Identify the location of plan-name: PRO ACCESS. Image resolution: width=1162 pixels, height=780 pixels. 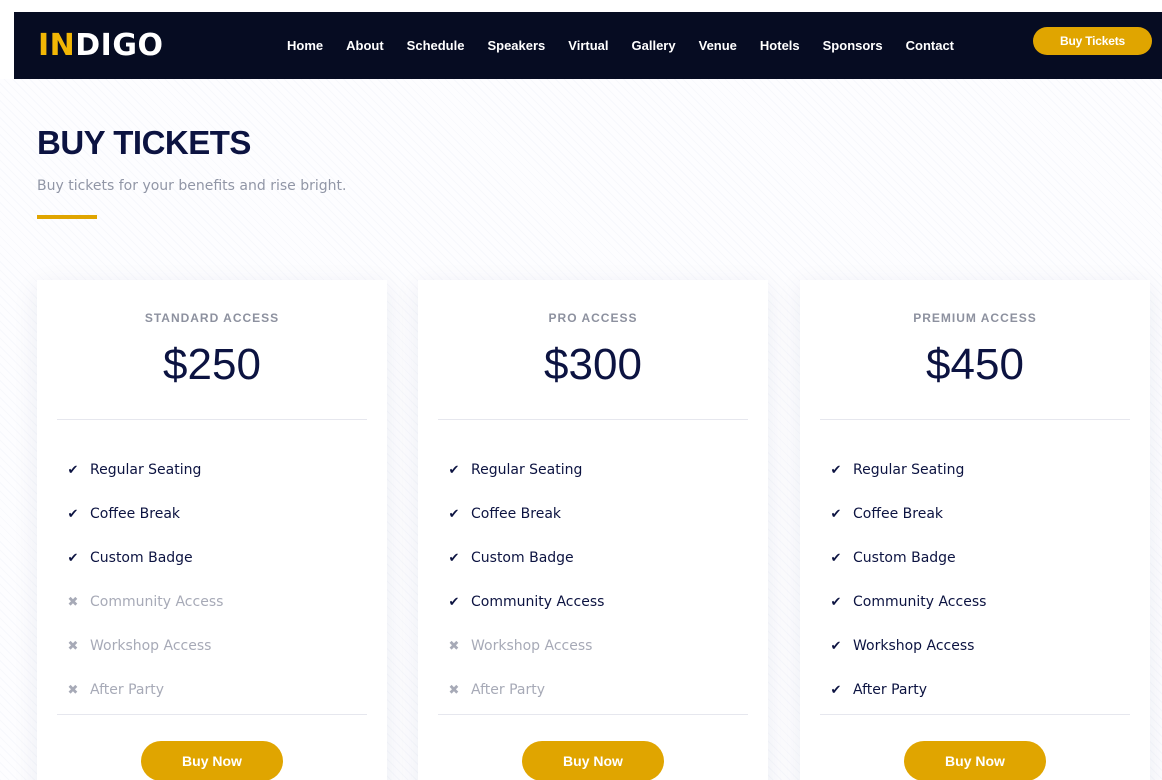
(593, 318).